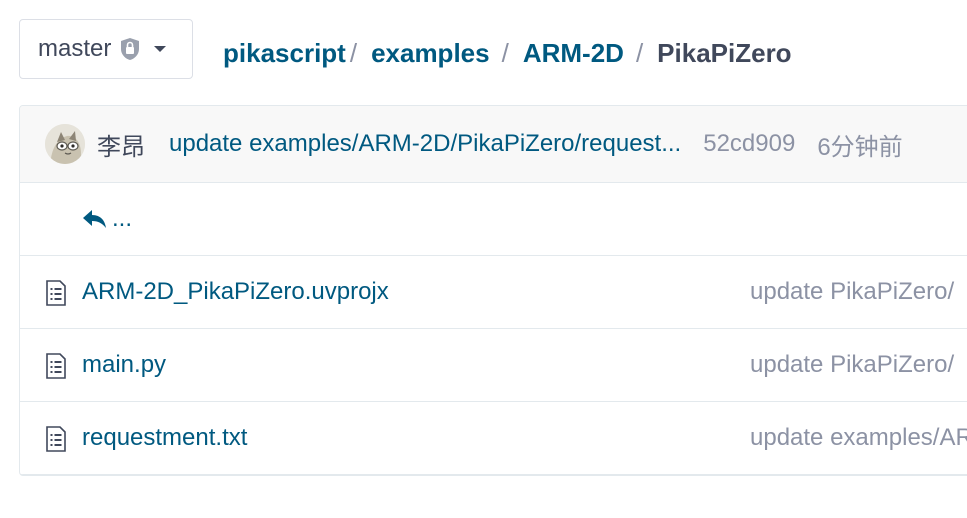 This screenshot has width=967, height=518. Describe the element at coordinates (493, 365) in the screenshot. I see `file-row: main.py update PikaPiZero/` at that location.